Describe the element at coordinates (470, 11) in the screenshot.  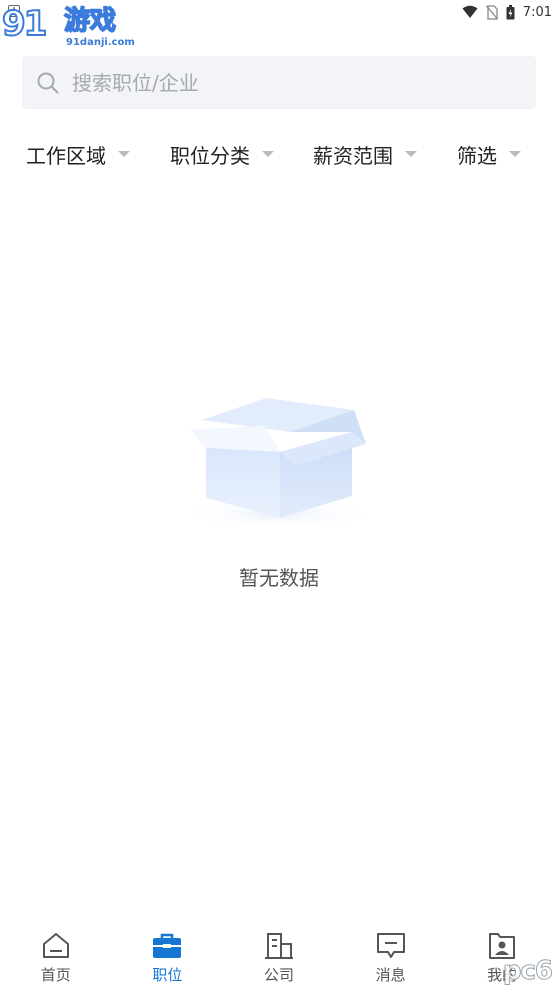
I see `wifi-icon` at that location.